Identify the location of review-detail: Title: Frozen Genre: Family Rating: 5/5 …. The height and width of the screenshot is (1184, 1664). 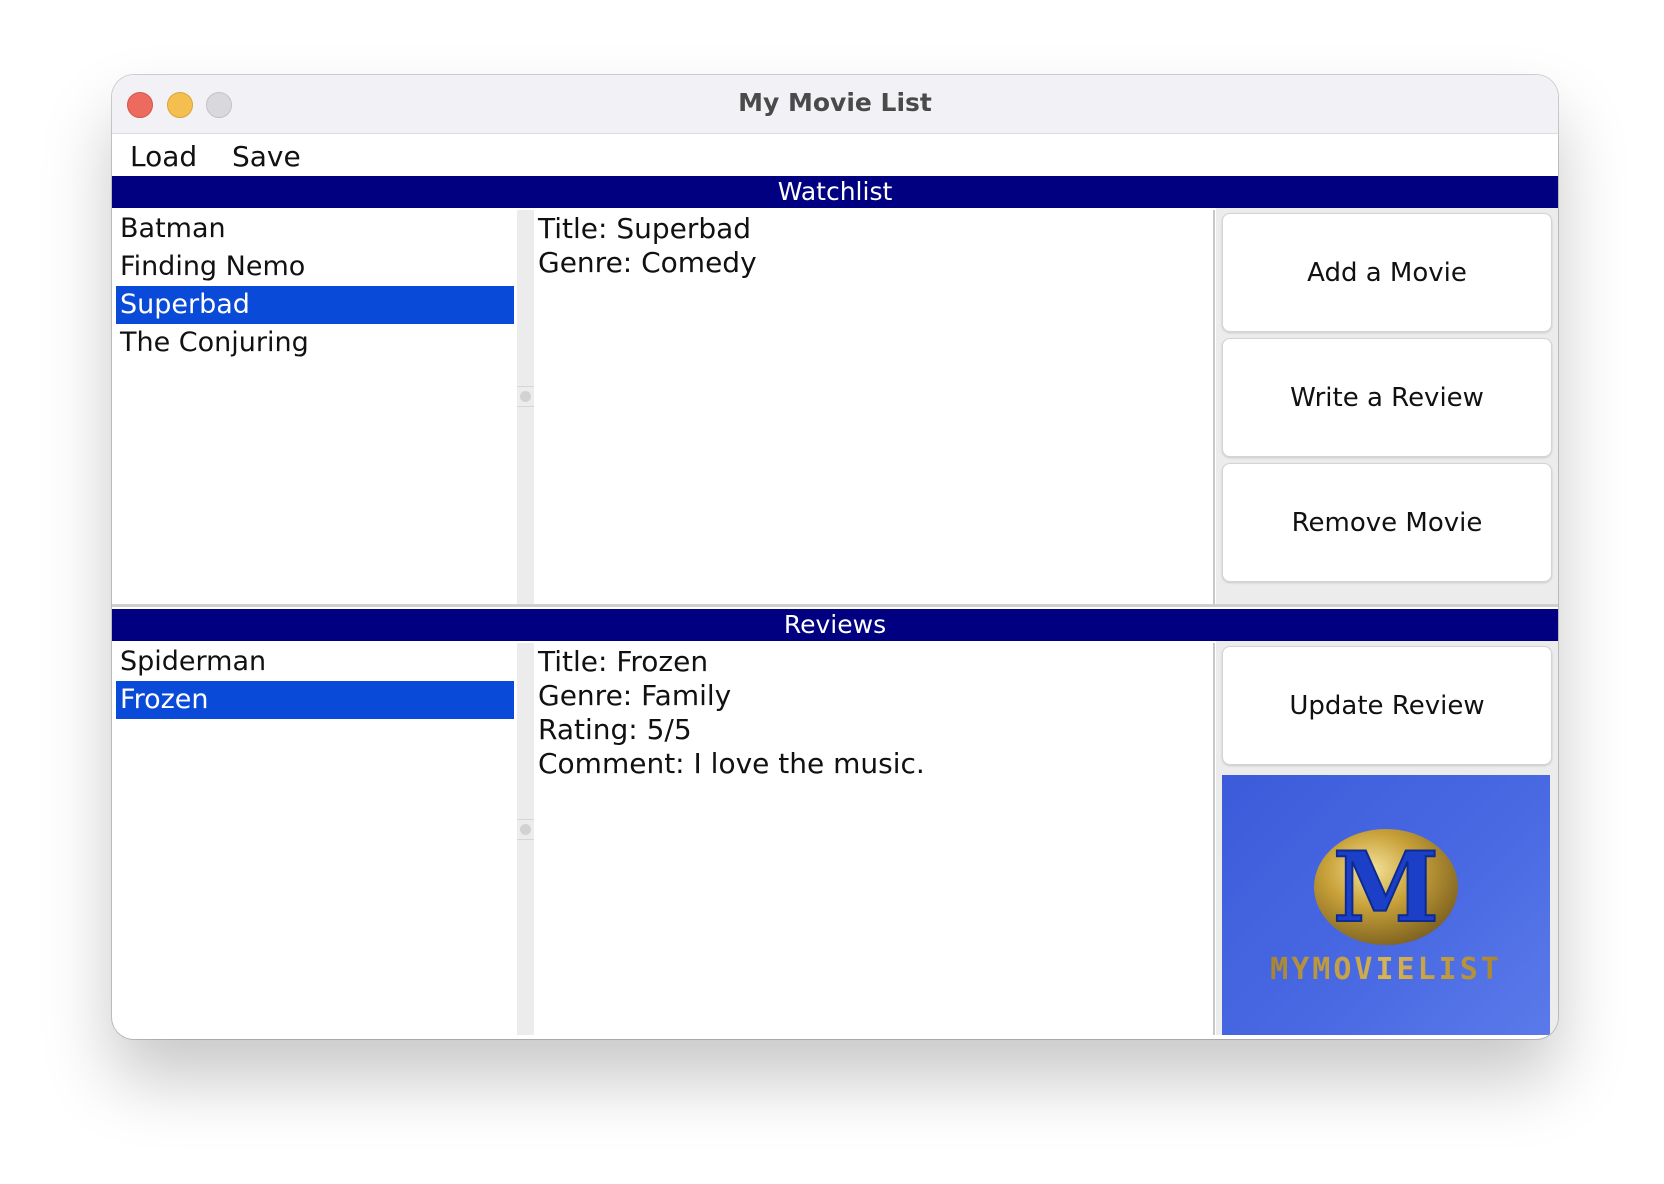
(874, 839).